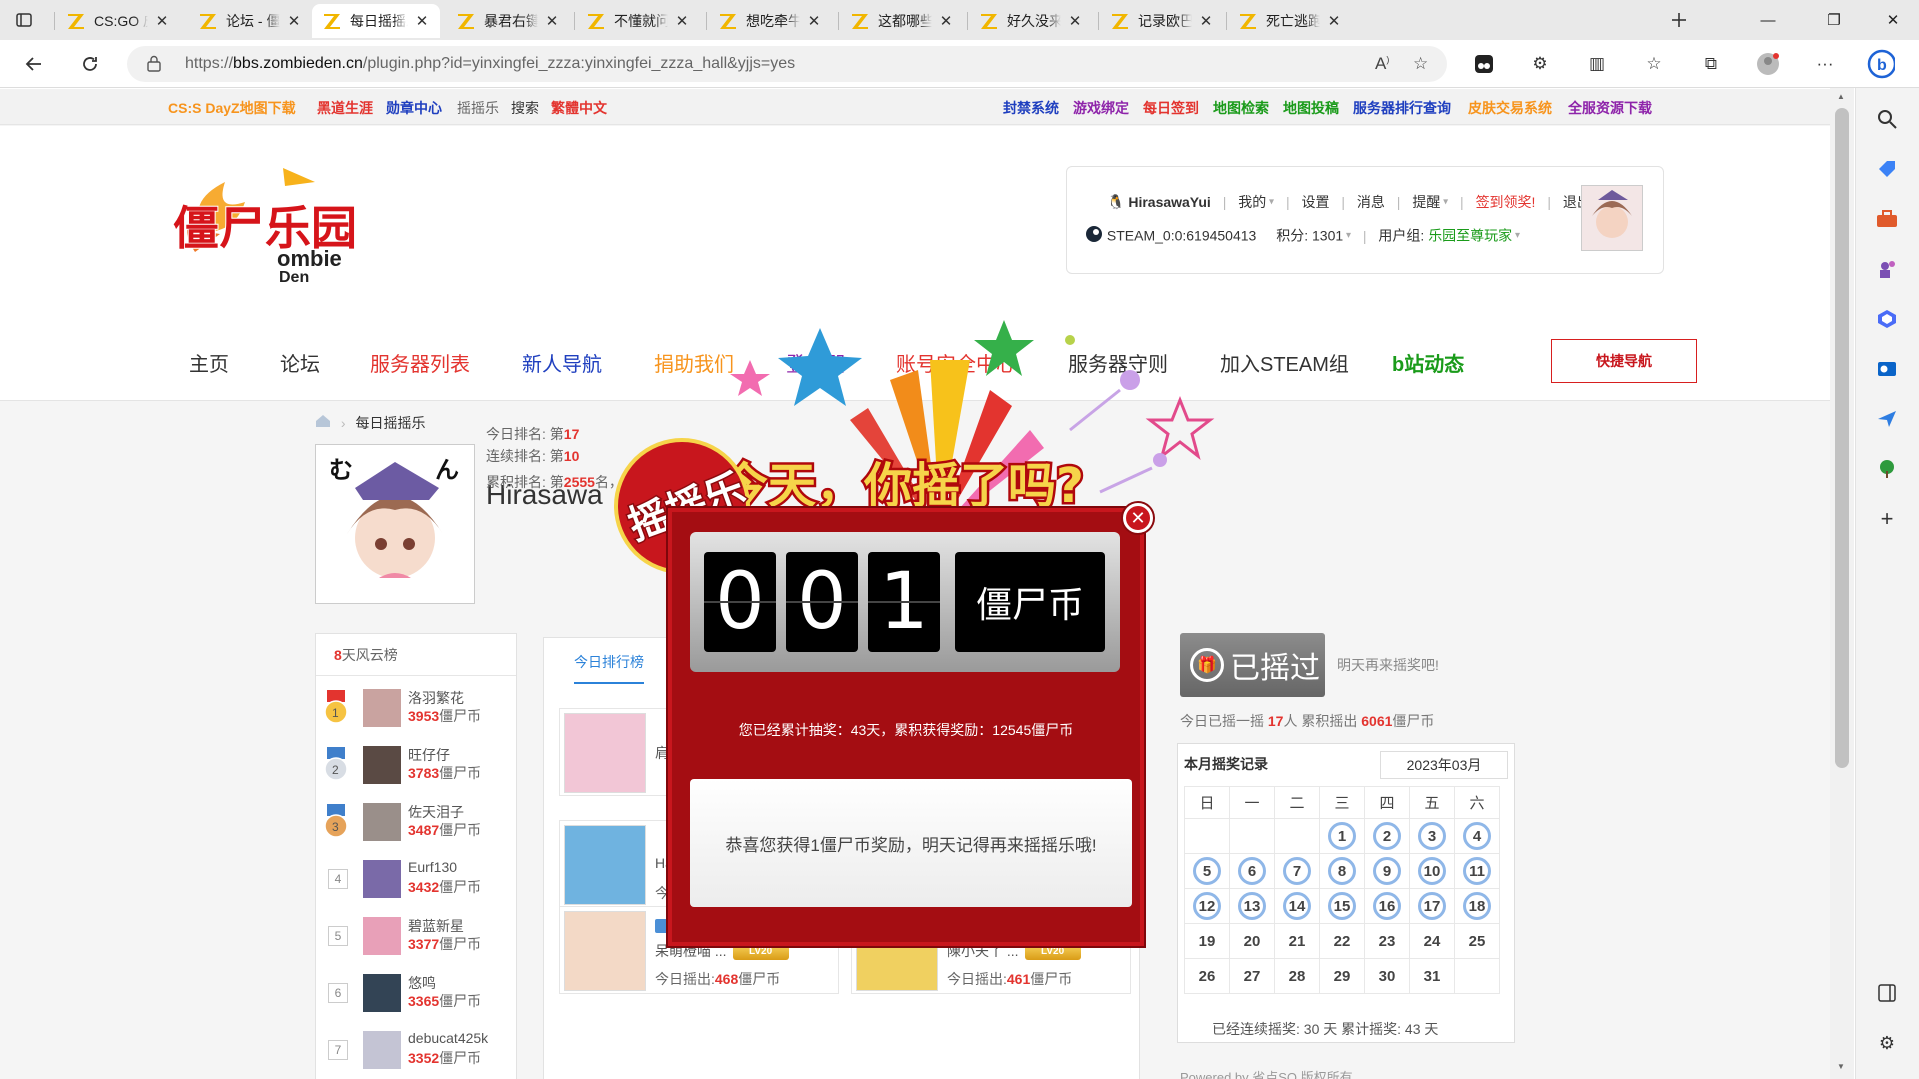 This screenshot has height=1079, width=1919. I want to click on tree-icon, so click(1887, 469).